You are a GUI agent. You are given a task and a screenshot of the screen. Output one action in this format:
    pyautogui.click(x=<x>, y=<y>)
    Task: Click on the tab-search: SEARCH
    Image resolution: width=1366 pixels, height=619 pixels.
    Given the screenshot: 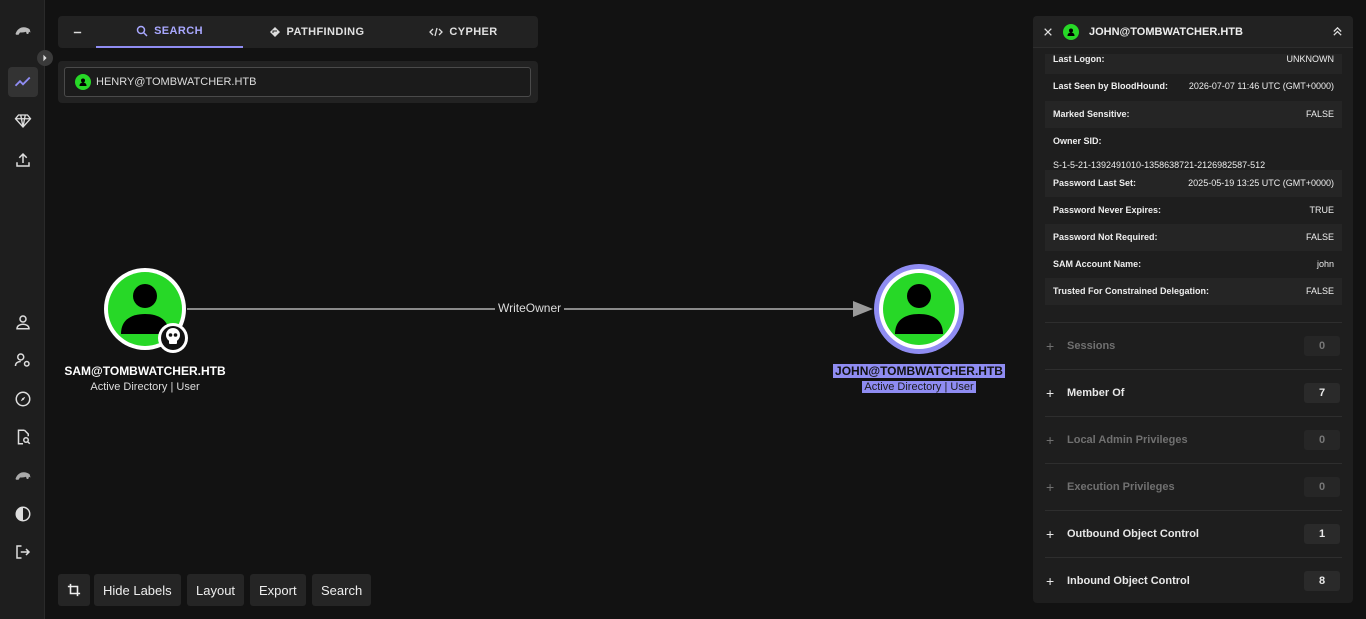 What is the action you would take?
    pyautogui.click(x=169, y=32)
    